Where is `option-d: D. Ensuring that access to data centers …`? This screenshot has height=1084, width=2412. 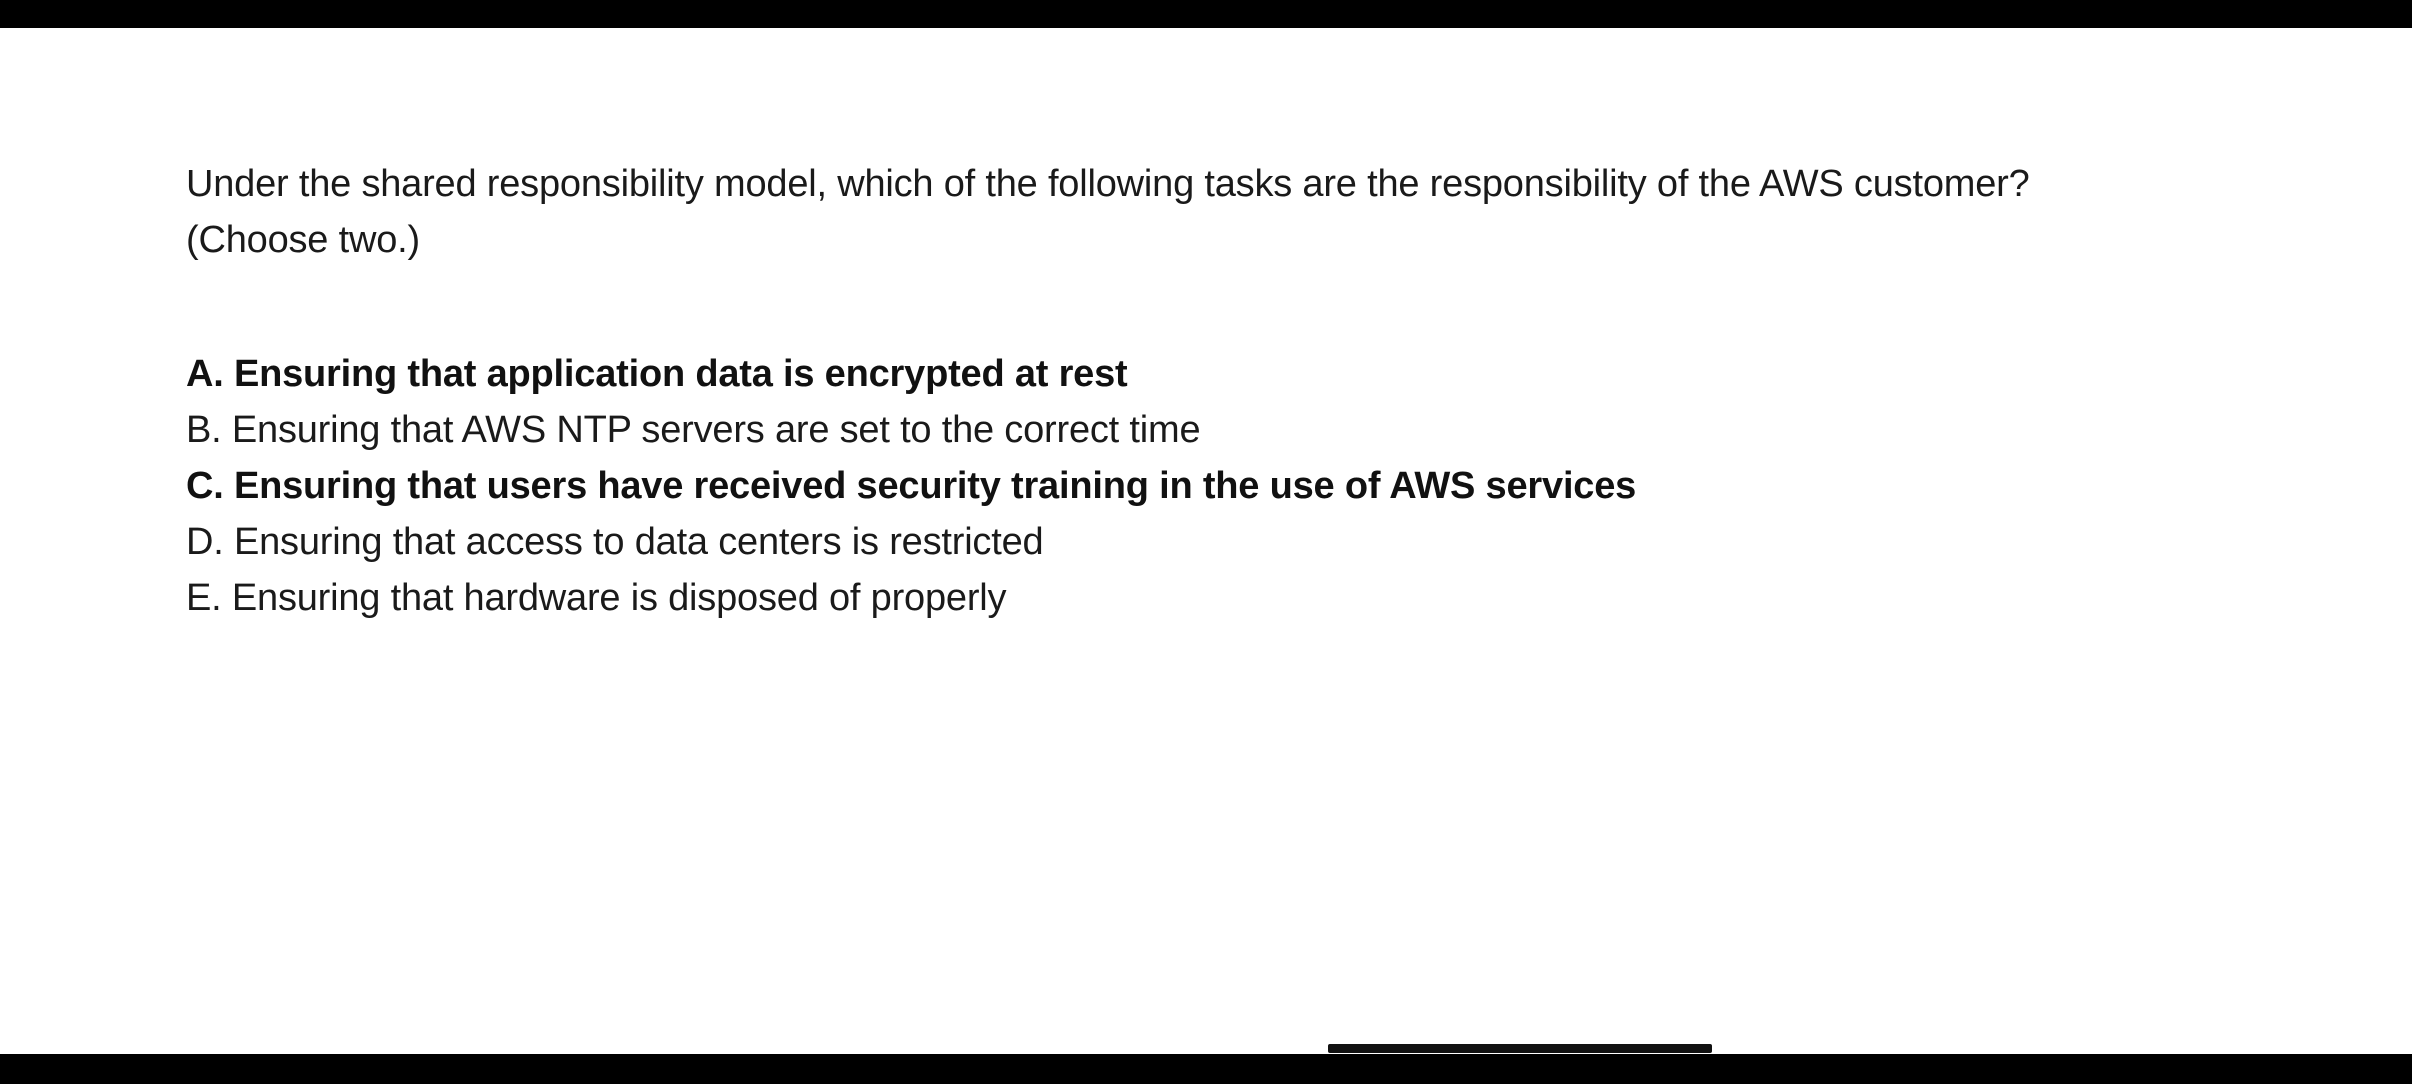
option-d: D. Ensuring that access to data centers … is located at coordinates (615, 542).